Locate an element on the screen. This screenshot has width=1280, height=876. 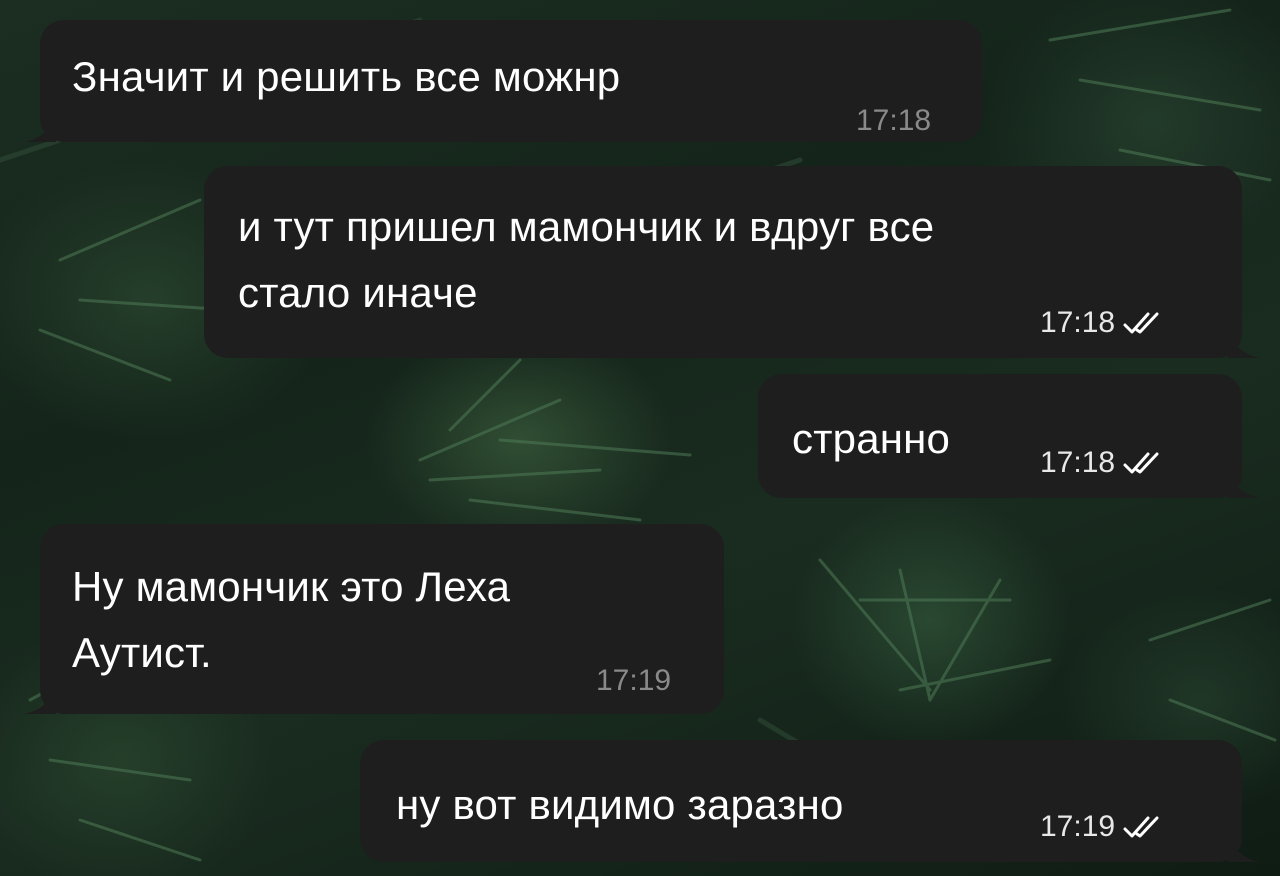
message-bubble-incoming: Значит и решить все можнр 17:18 is located at coordinates (511, 81).